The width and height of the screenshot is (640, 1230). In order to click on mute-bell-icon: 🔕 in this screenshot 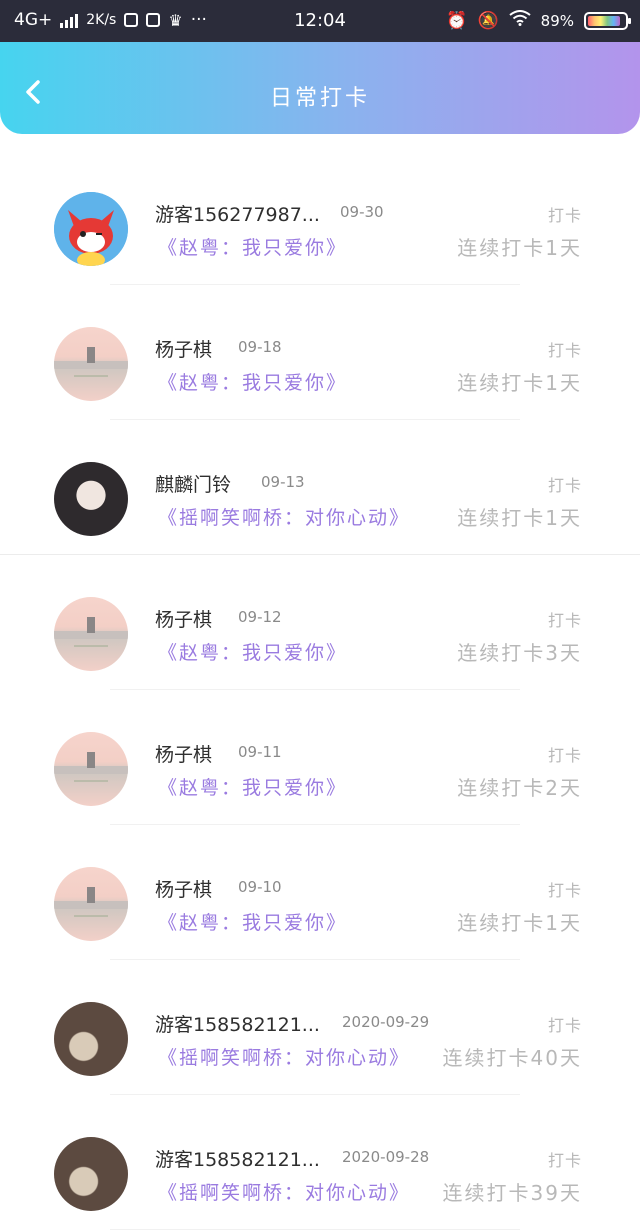, I will do `click(488, 20)`.